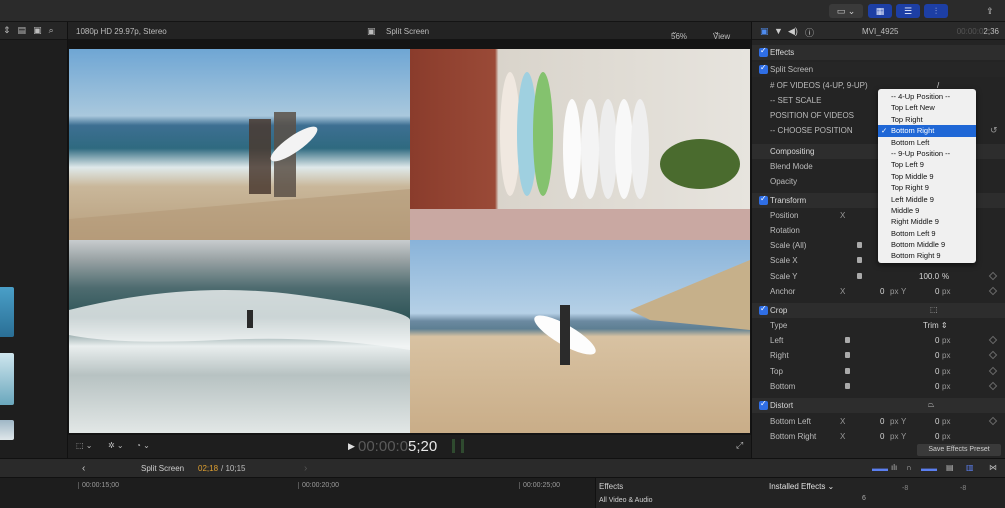  What do you see at coordinates (847, 386) in the screenshot?
I see `crop-bottom-knob` at bounding box center [847, 386].